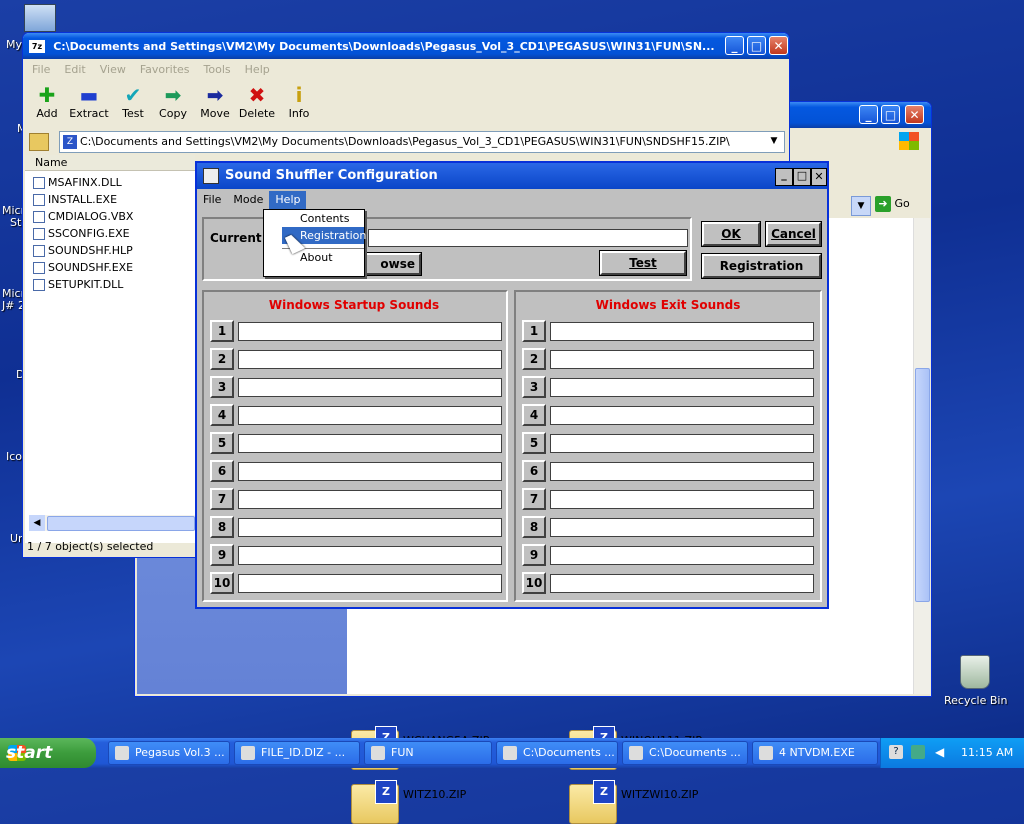 The image size is (1024, 824). I want to click on startup-slot-button: 7, so click(222, 499).